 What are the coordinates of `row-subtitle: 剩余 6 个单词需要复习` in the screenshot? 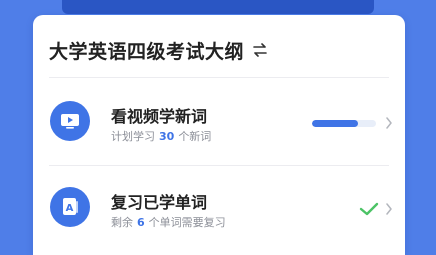 It's located at (168, 222).